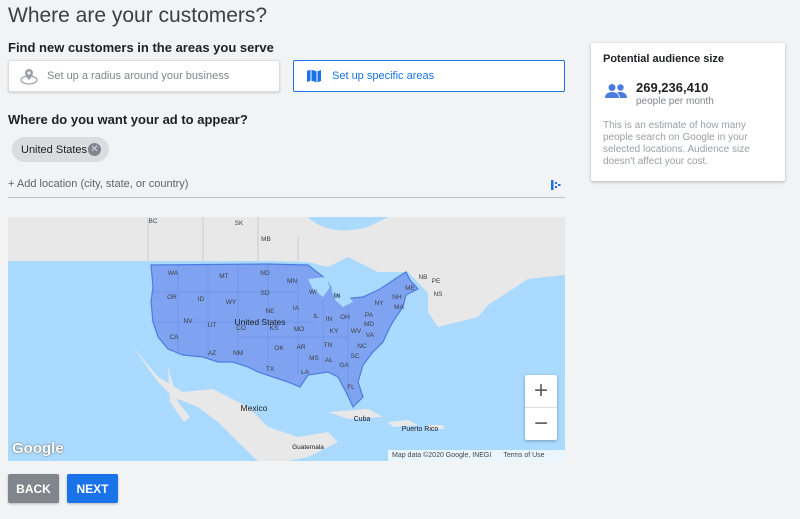 The width and height of the screenshot is (800, 519). What do you see at coordinates (422, 277) in the screenshot?
I see `map-label-nb: NB` at bounding box center [422, 277].